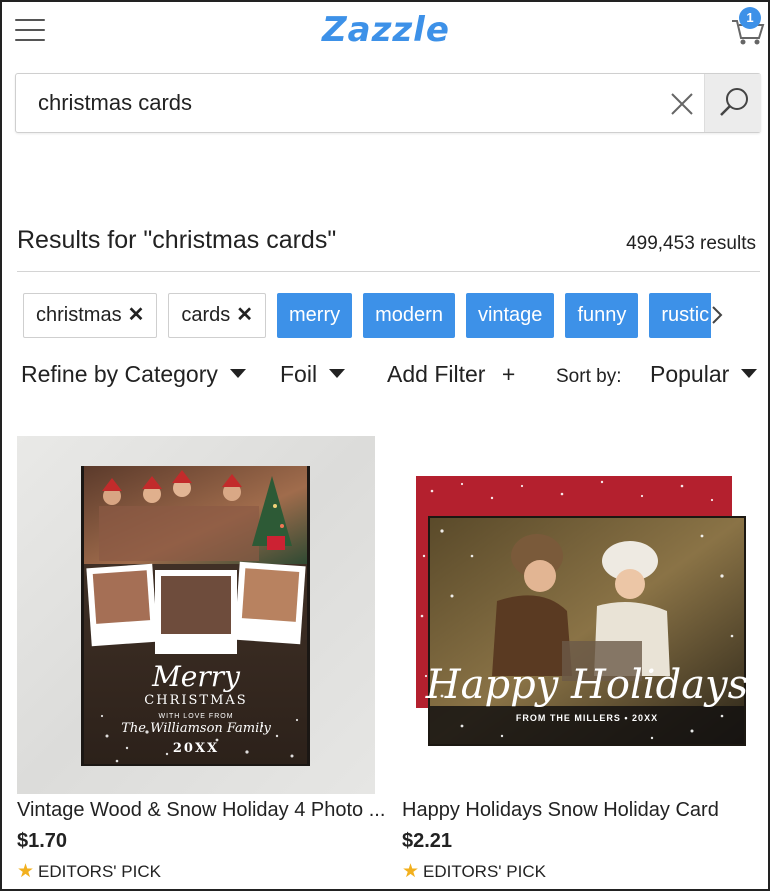 Image resolution: width=770 pixels, height=891 pixels. Describe the element at coordinates (177, 240) in the screenshot. I see `results-title: Results for "christmas cards"` at that location.